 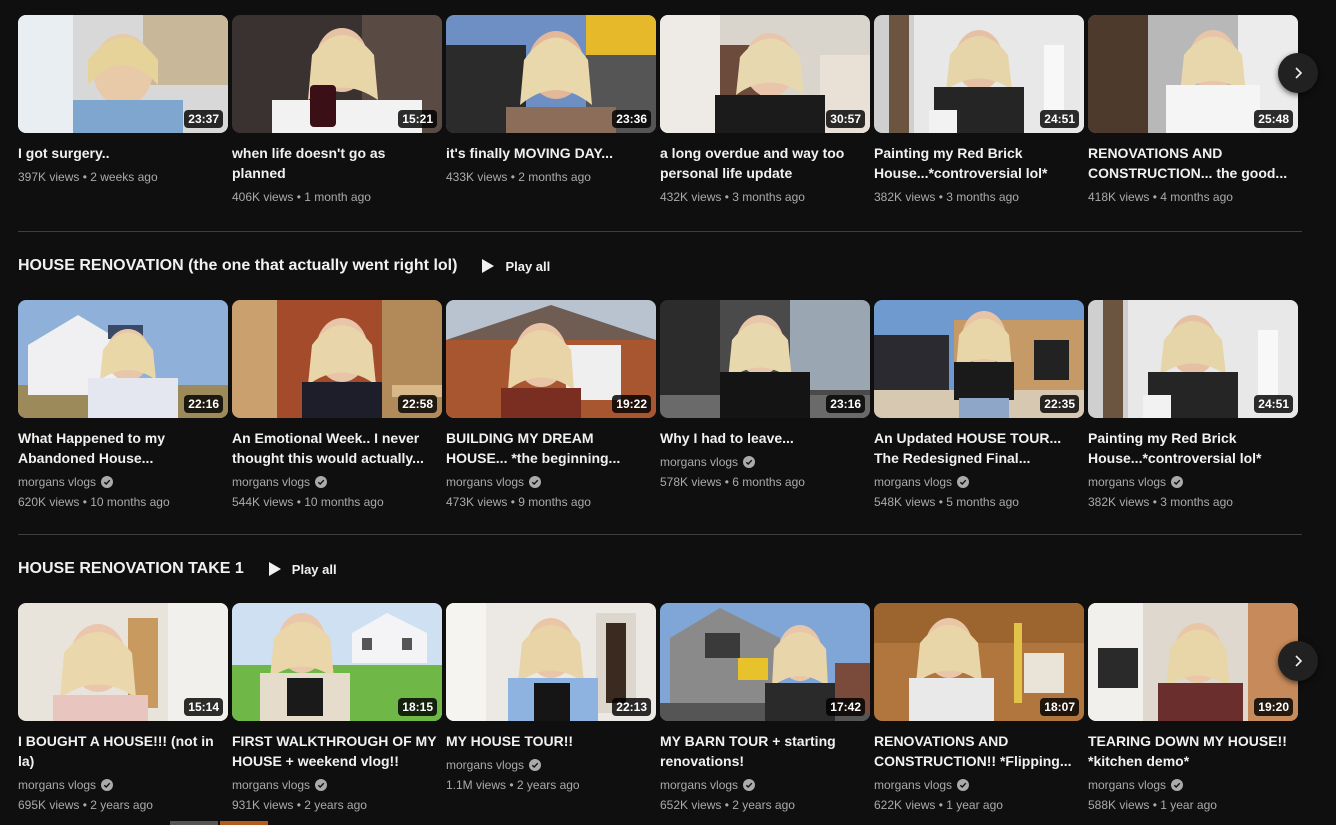 I want to click on video-thumbnail: 22:13, so click(x=551, y=662).